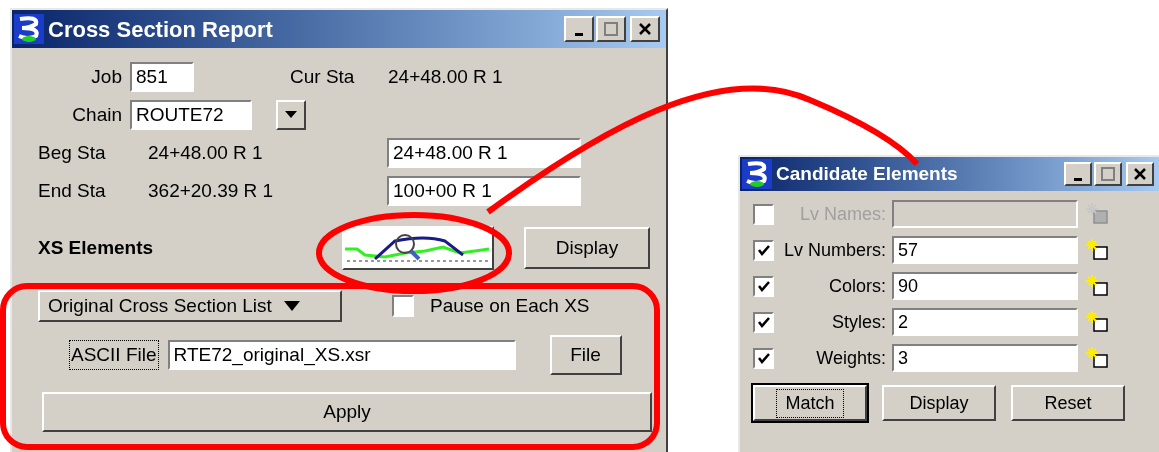 The image size is (1159, 452). I want to click on field-label: Weights:, so click(851, 358).